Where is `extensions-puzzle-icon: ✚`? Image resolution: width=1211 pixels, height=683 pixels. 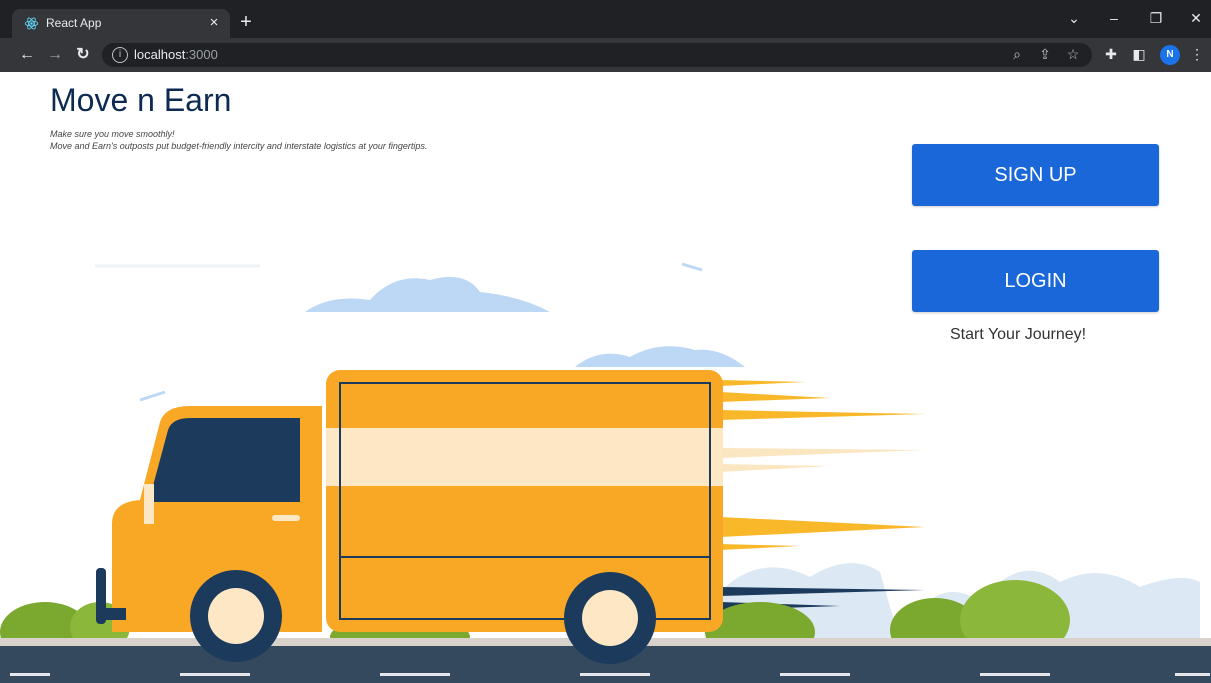 extensions-puzzle-icon: ✚ is located at coordinates (1111, 54).